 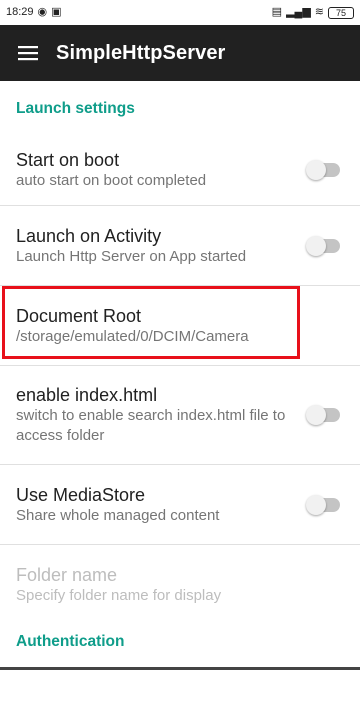 What do you see at coordinates (118, 515) in the screenshot?
I see `pref-summary: Share whole managed content` at bounding box center [118, 515].